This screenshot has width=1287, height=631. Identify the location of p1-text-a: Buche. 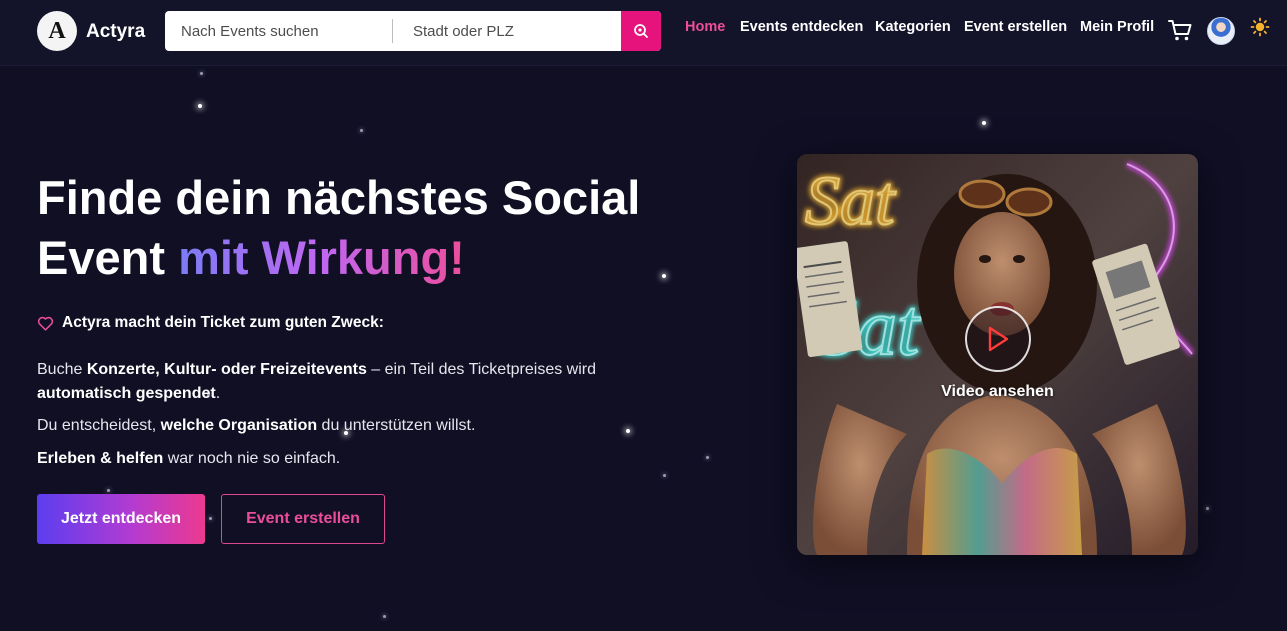
(62, 369).